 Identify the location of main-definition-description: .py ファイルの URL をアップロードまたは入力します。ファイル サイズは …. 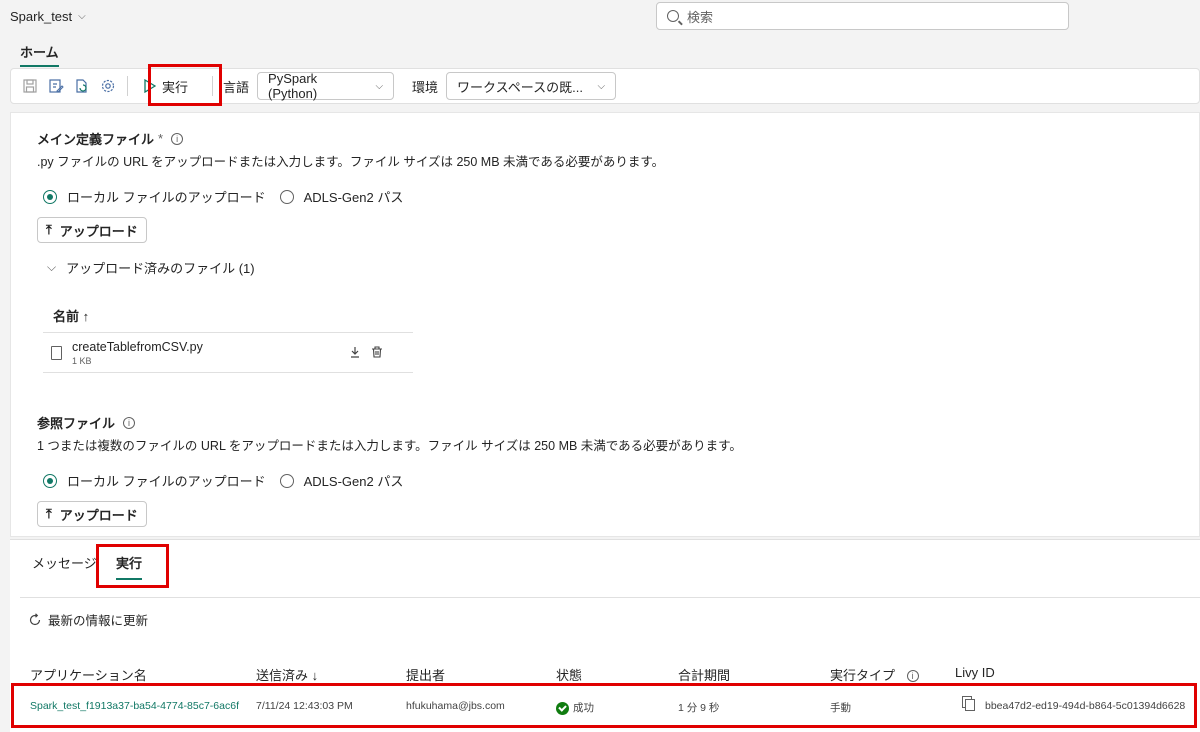
(351, 162).